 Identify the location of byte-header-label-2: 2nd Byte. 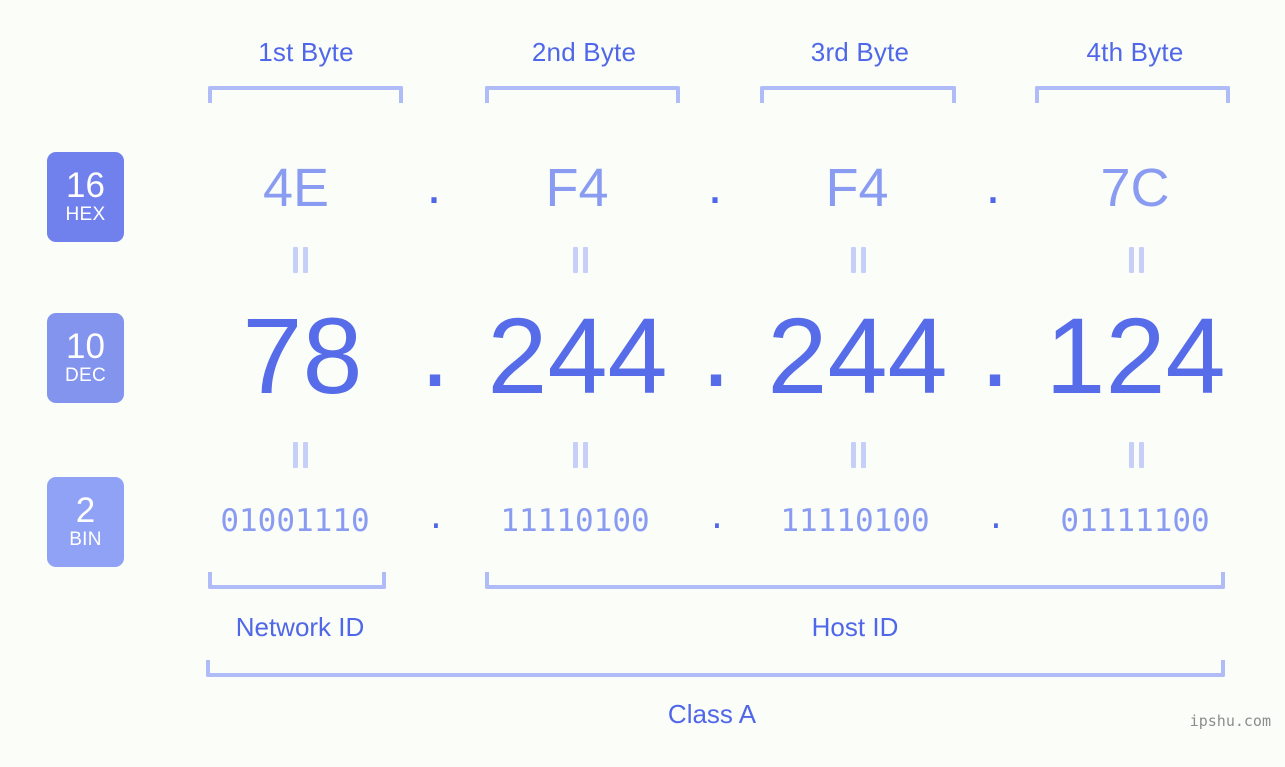
(584, 52).